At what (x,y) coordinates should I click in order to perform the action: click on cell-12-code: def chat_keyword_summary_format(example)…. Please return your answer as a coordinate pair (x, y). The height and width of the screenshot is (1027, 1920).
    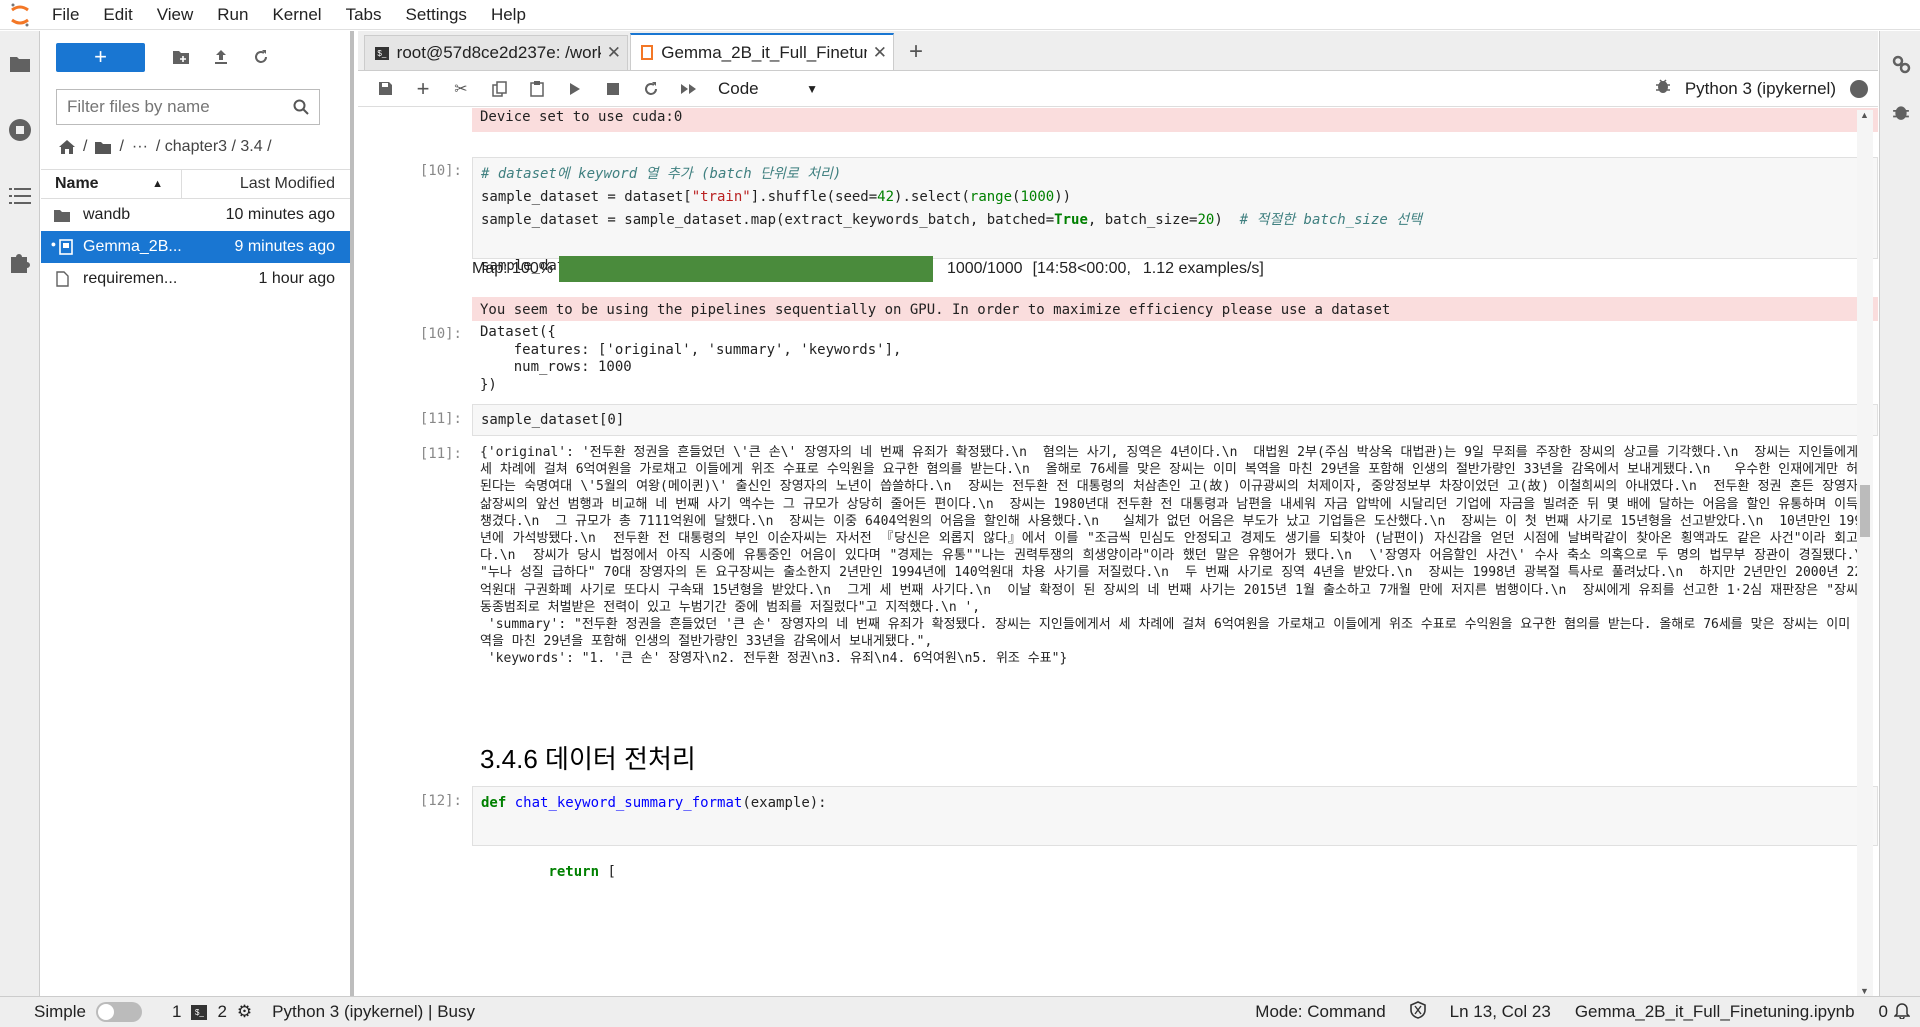
    Looking at the image, I should click on (1175, 833).